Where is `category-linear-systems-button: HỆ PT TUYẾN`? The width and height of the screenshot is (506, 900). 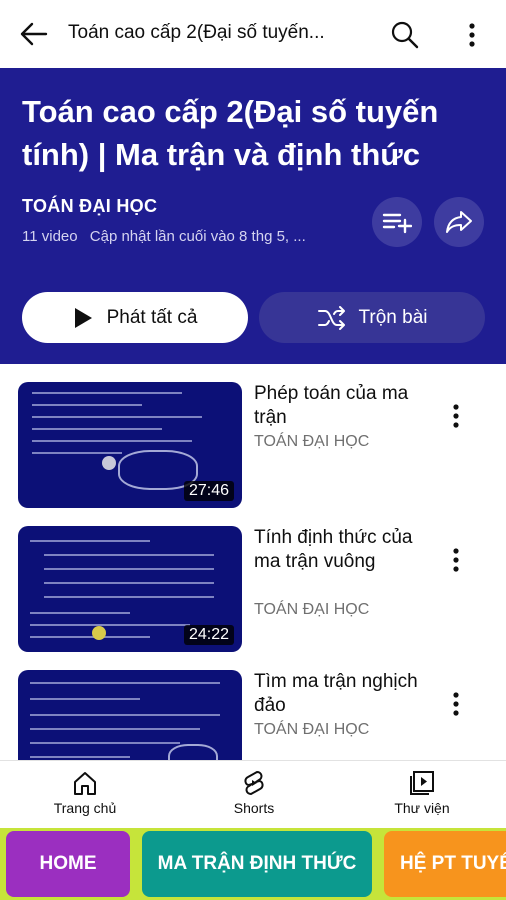 category-linear-systems-button: HỆ PT TUYẾN is located at coordinates (445, 864).